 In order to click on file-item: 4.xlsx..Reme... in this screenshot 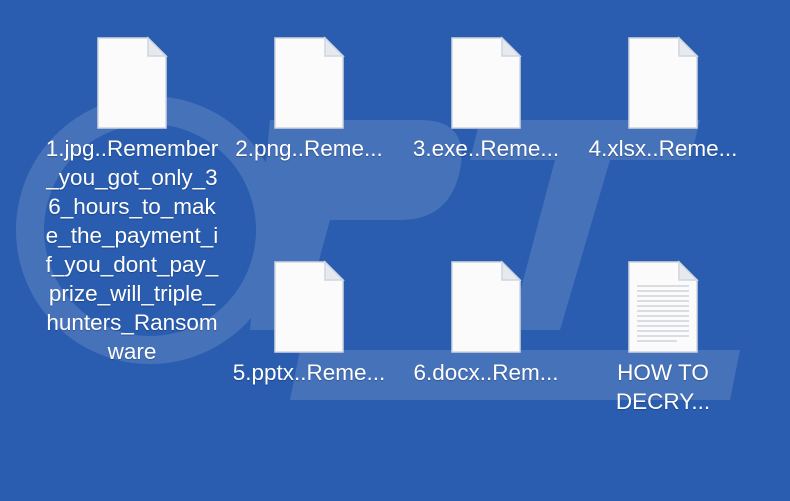, I will do `click(663, 99)`.